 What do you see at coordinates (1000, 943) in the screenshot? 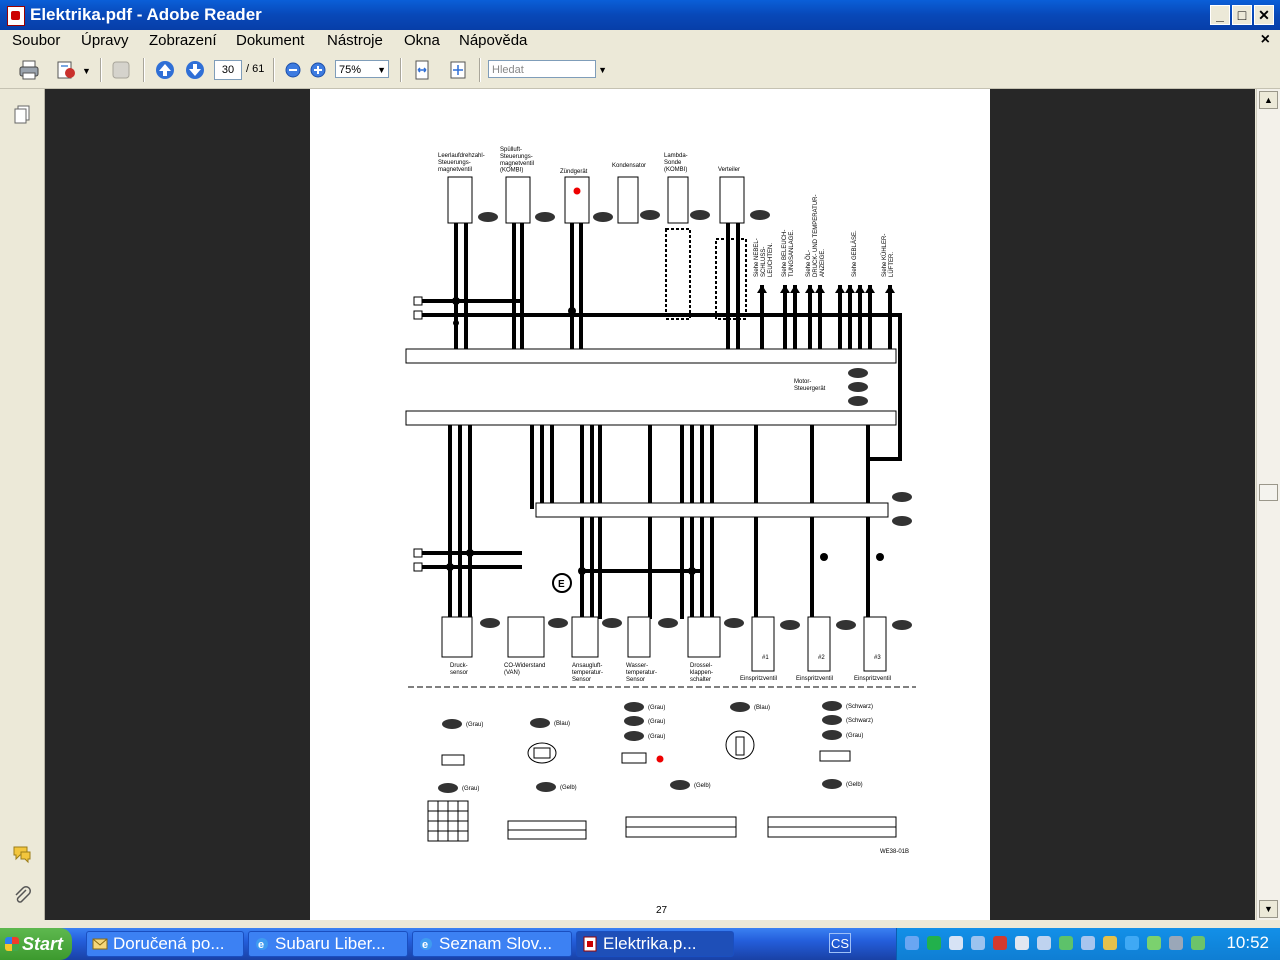
I see `antivirus-icon` at bounding box center [1000, 943].